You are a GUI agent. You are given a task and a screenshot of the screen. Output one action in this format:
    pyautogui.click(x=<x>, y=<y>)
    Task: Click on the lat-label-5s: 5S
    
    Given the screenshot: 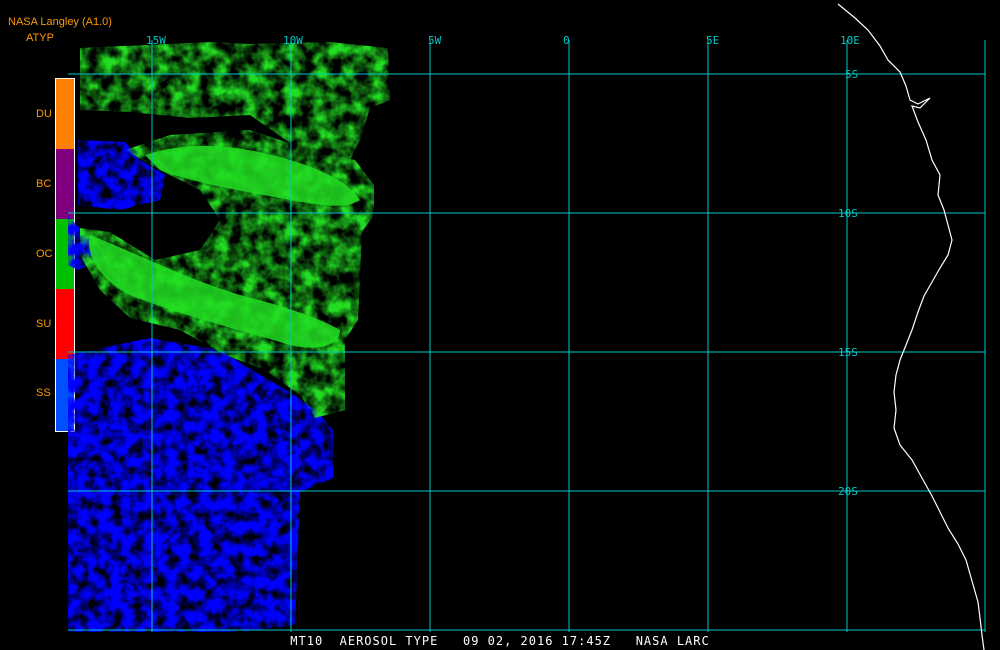 What is the action you would take?
    pyautogui.click(x=851, y=74)
    